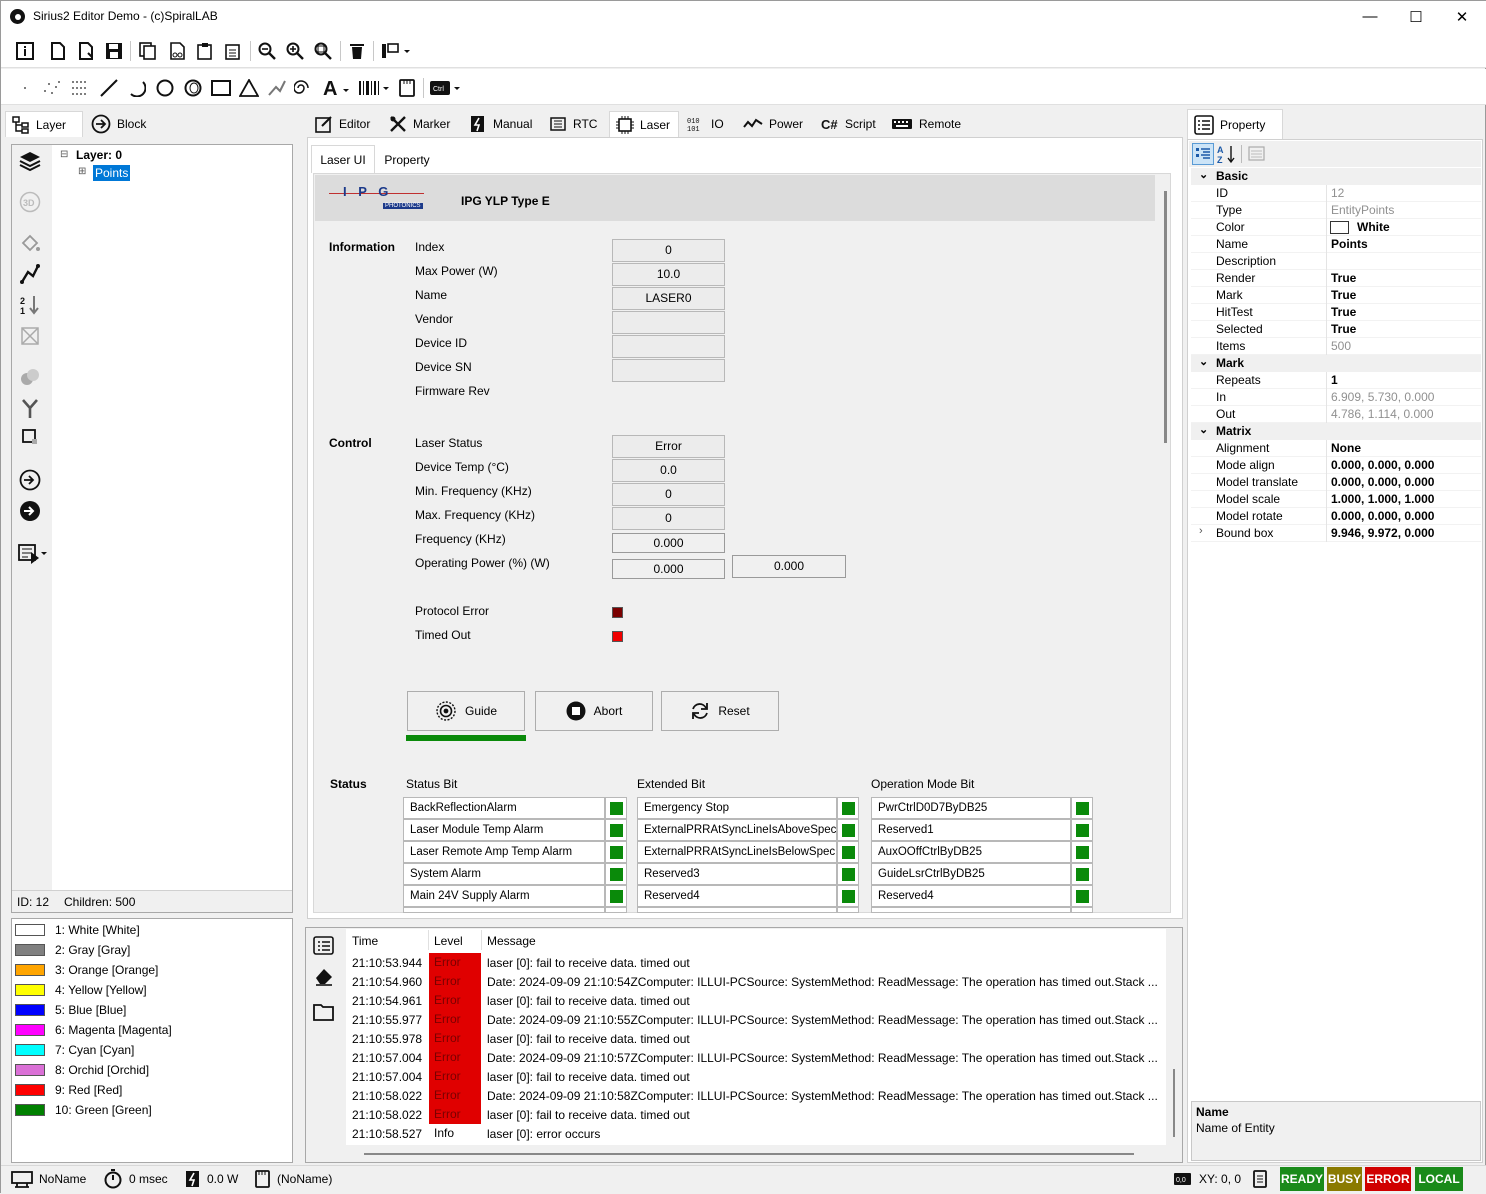 Image resolution: width=1486 pixels, height=1194 pixels. What do you see at coordinates (58, 51) in the screenshot?
I see `new-file-icon` at bounding box center [58, 51].